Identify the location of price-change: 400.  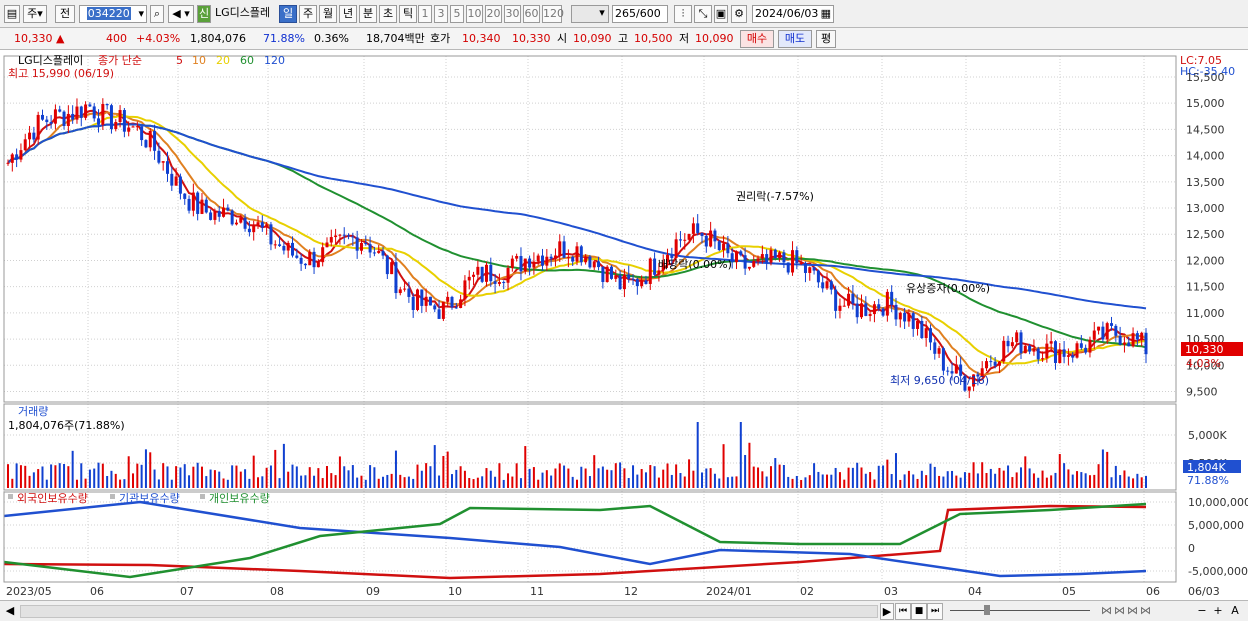
(116, 38).